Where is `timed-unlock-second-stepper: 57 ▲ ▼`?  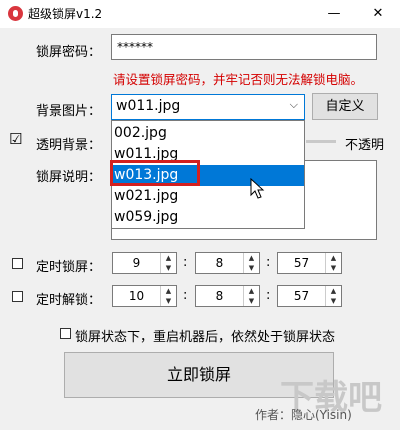
timed-unlock-second-stepper: 57 ▲ ▼ is located at coordinates (309, 296).